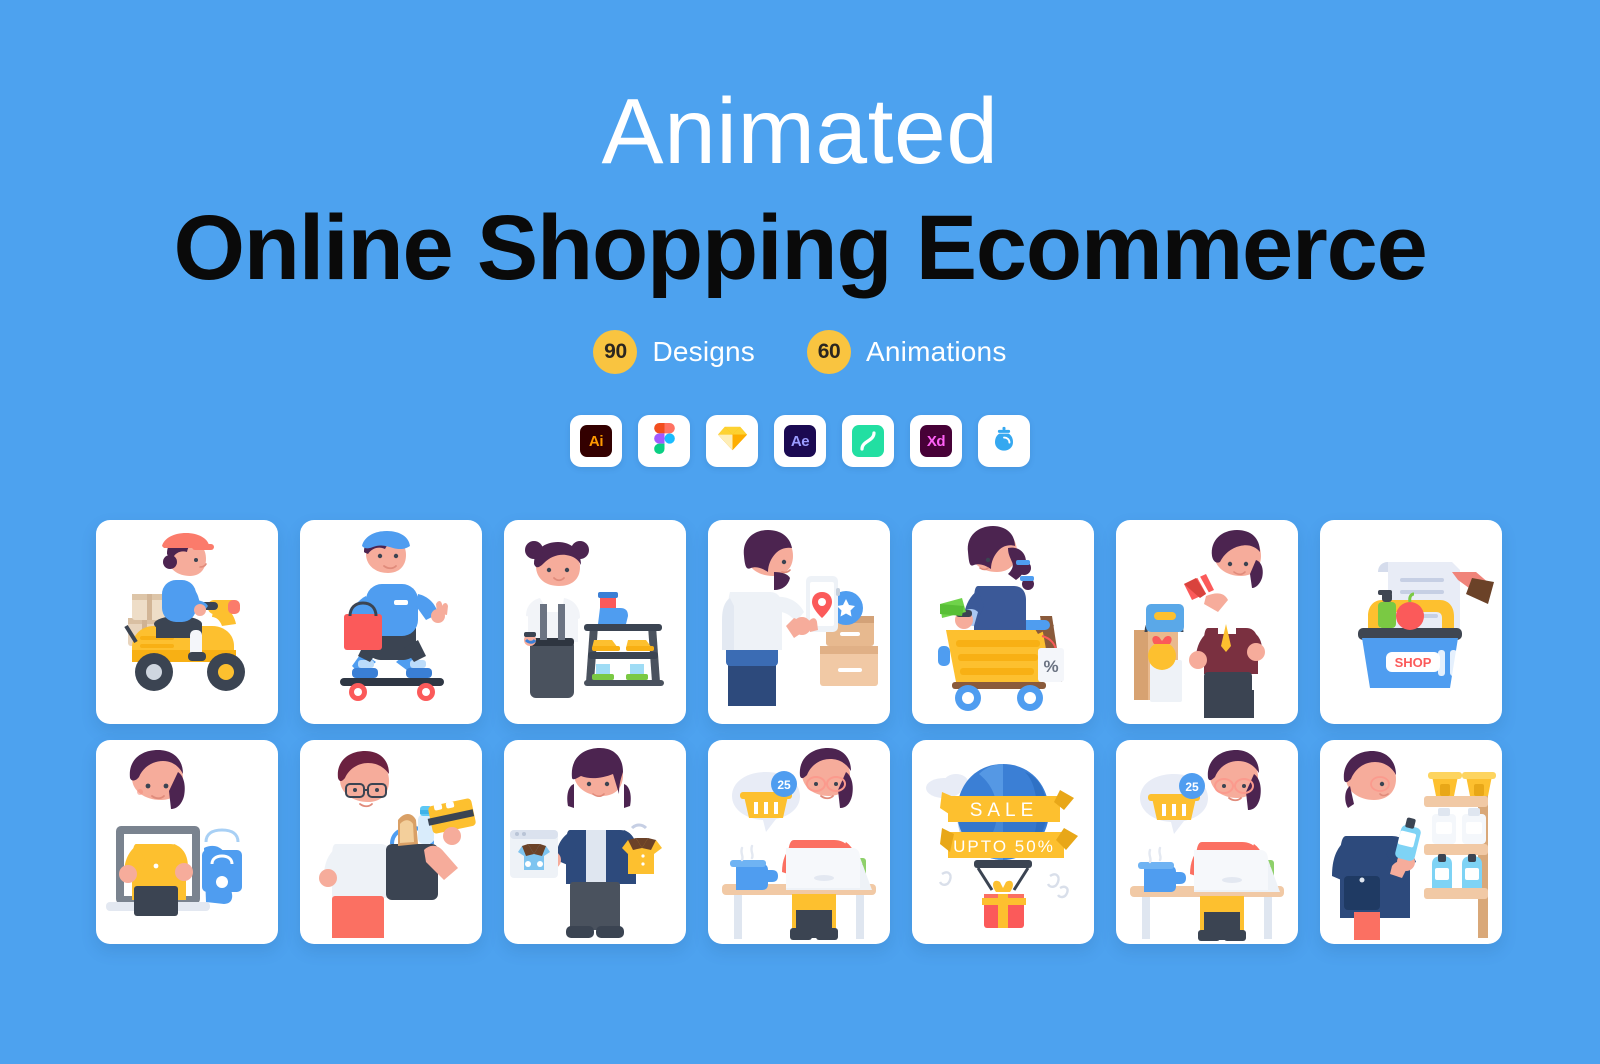 This screenshot has width=1600, height=1064. What do you see at coordinates (595, 842) in the screenshot?
I see `illustration-card-compare-clothes` at bounding box center [595, 842].